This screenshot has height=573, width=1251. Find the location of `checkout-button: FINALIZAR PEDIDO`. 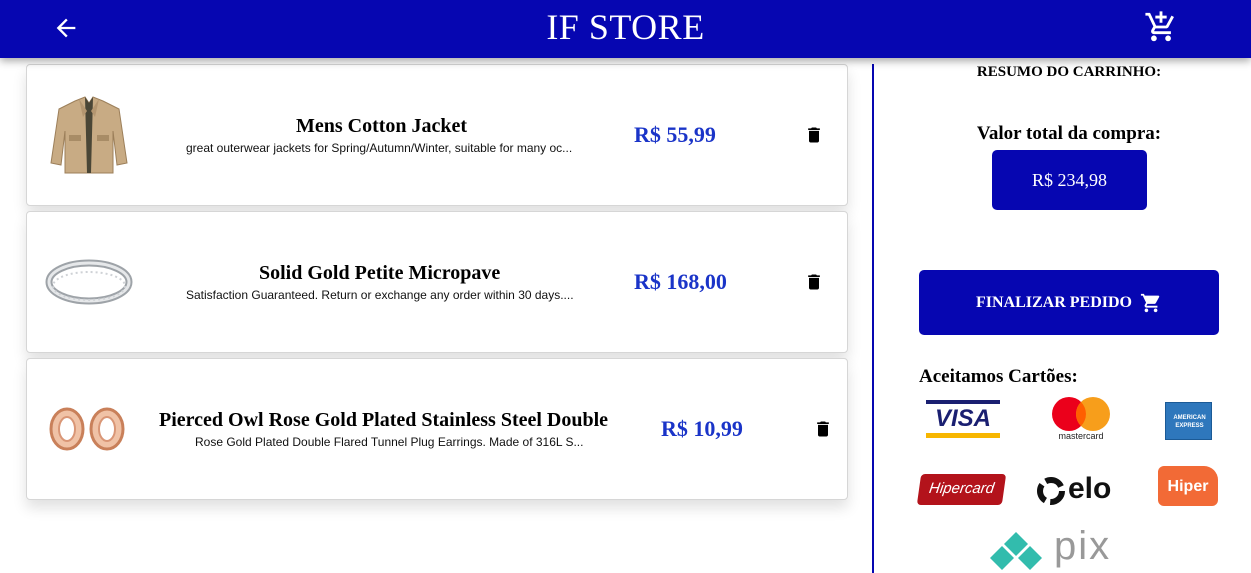

checkout-button: FINALIZAR PEDIDO is located at coordinates (1069, 302).